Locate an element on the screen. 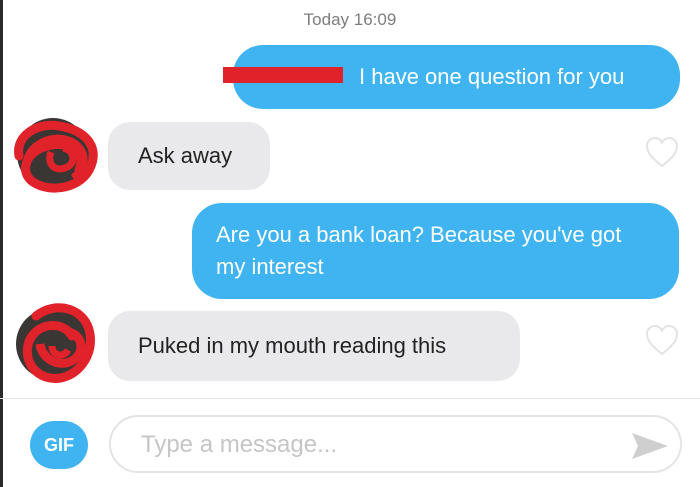 The height and width of the screenshot is (487, 700). send-icon is located at coordinates (650, 446).